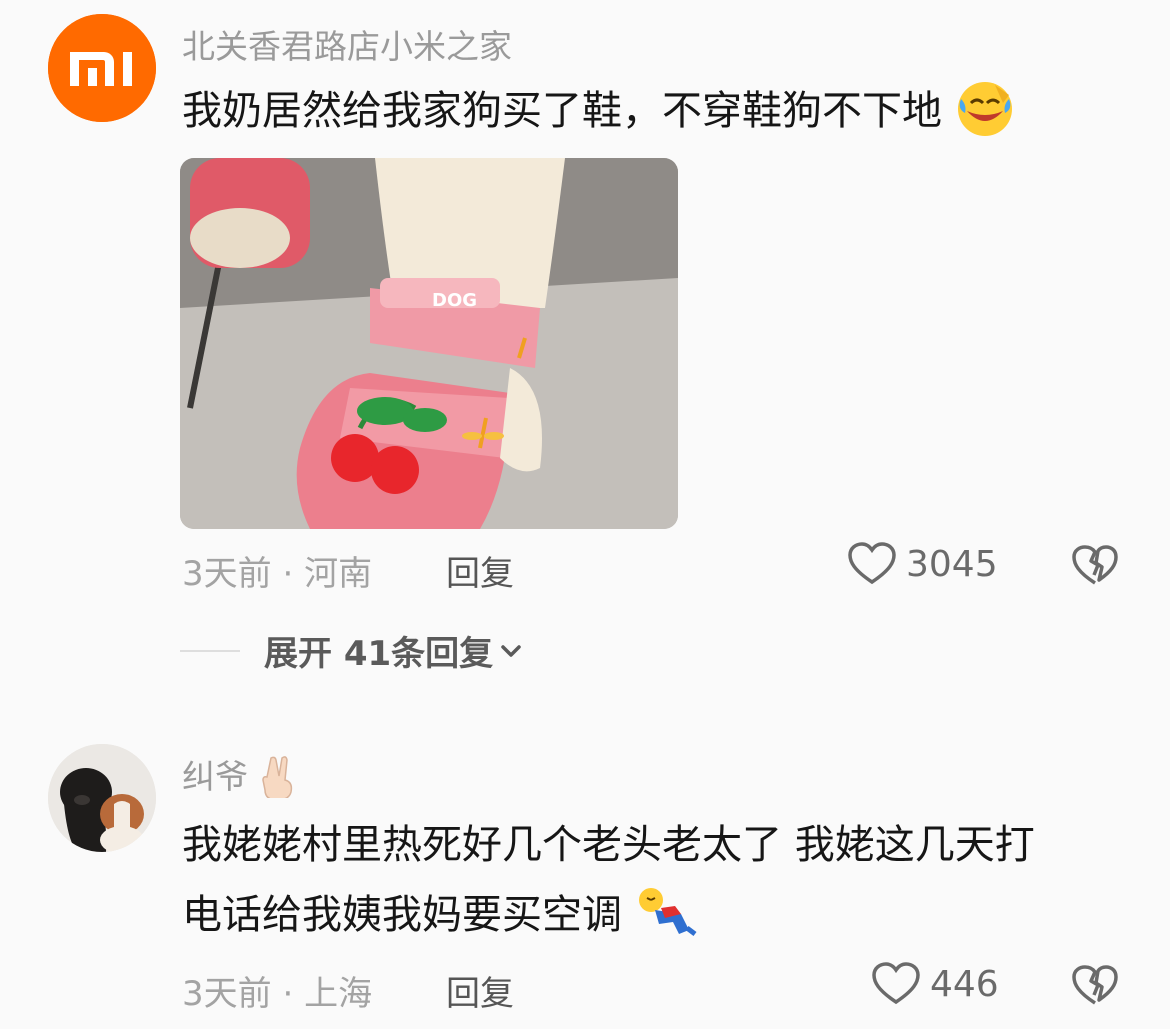 Image resolution: width=1170 pixels, height=1029 pixels. Describe the element at coordinates (338, 994) in the screenshot. I see `comment-location: 上海` at that location.